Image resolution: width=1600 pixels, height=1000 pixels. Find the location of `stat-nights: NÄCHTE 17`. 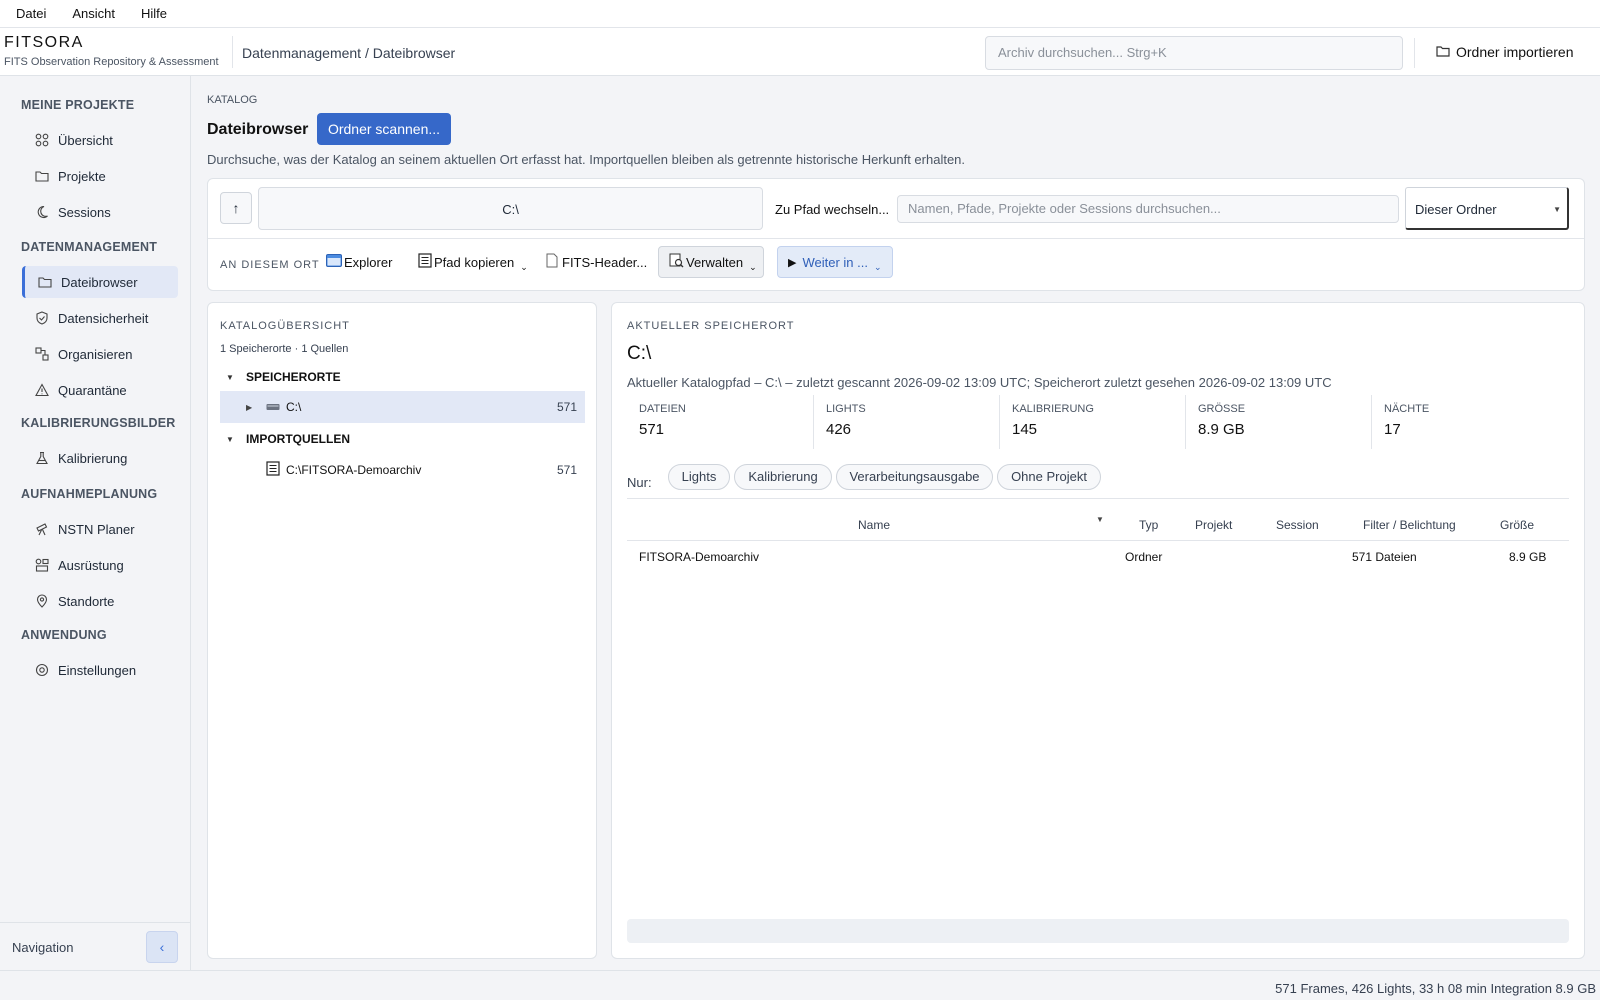

stat-nights: NÄCHTE 17 is located at coordinates (1464, 422).